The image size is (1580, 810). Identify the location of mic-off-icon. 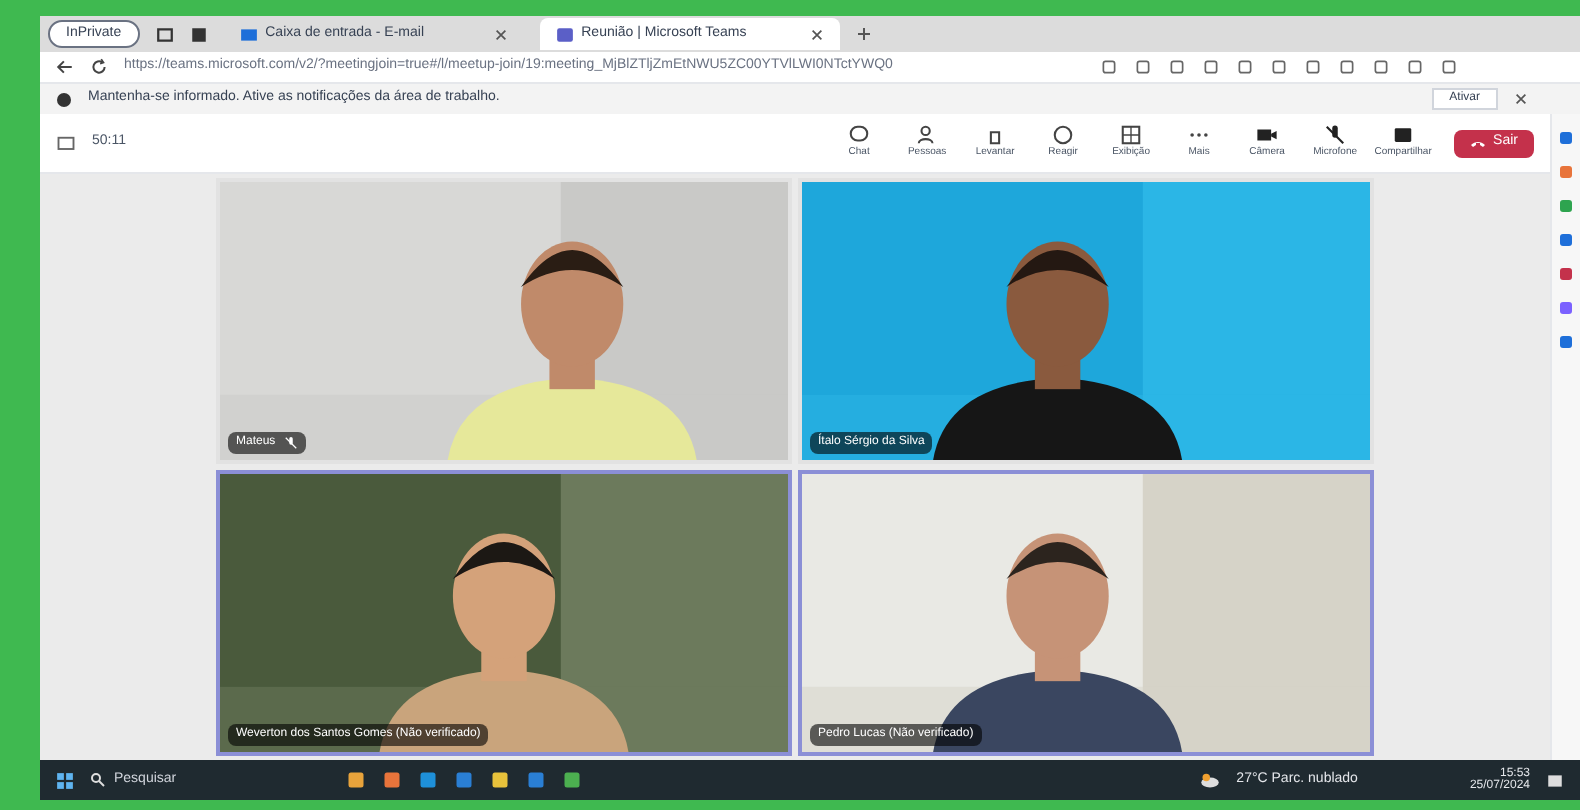
(1335, 135).